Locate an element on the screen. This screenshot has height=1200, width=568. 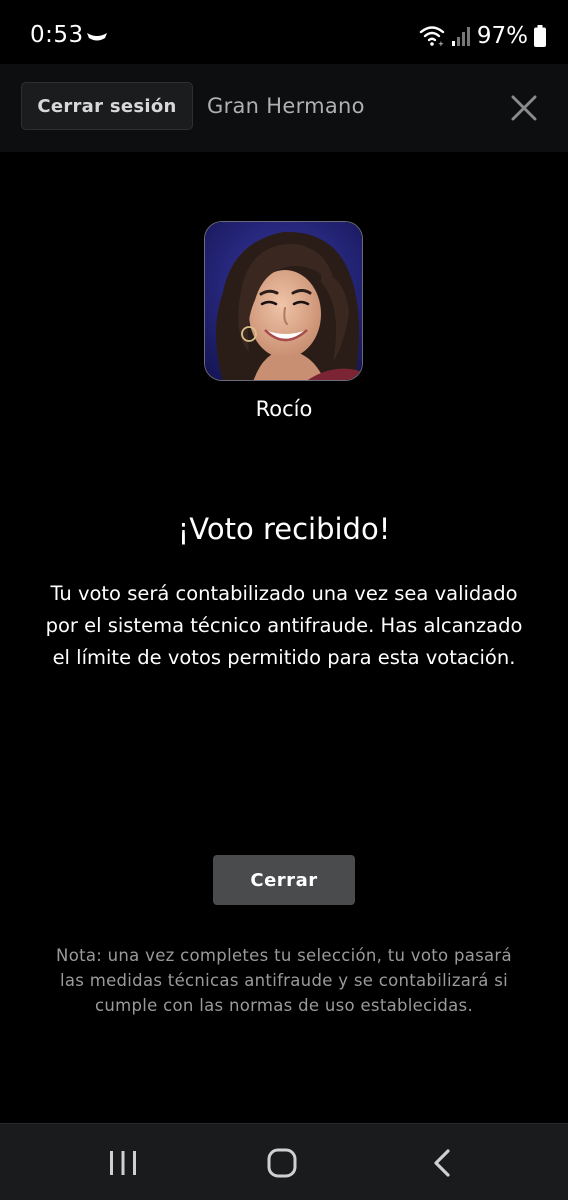
signal-icon is located at coordinates (460, 36).